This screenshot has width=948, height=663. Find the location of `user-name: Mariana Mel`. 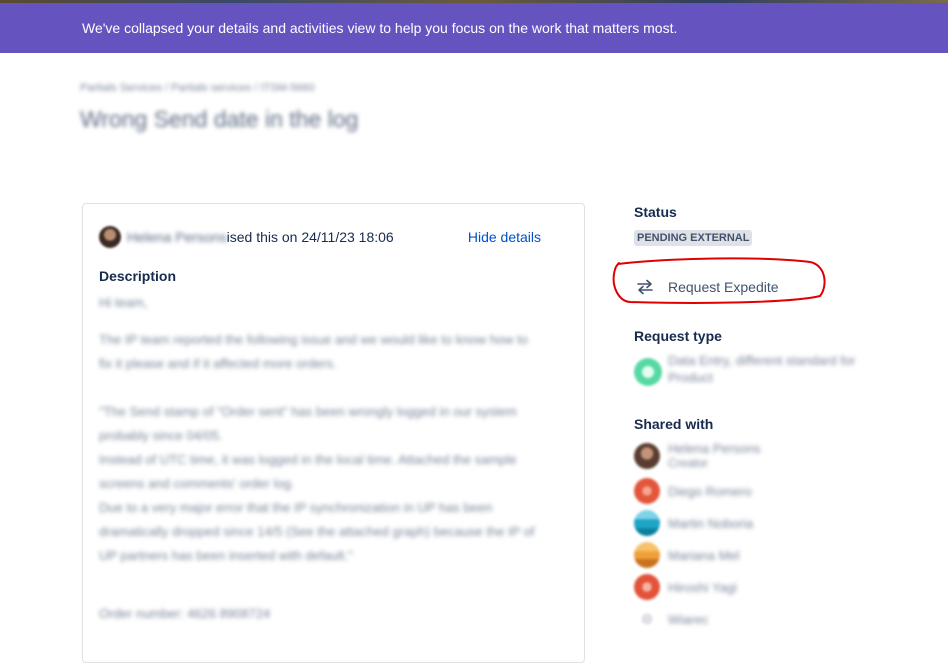

user-name: Mariana Mel is located at coordinates (704, 555).